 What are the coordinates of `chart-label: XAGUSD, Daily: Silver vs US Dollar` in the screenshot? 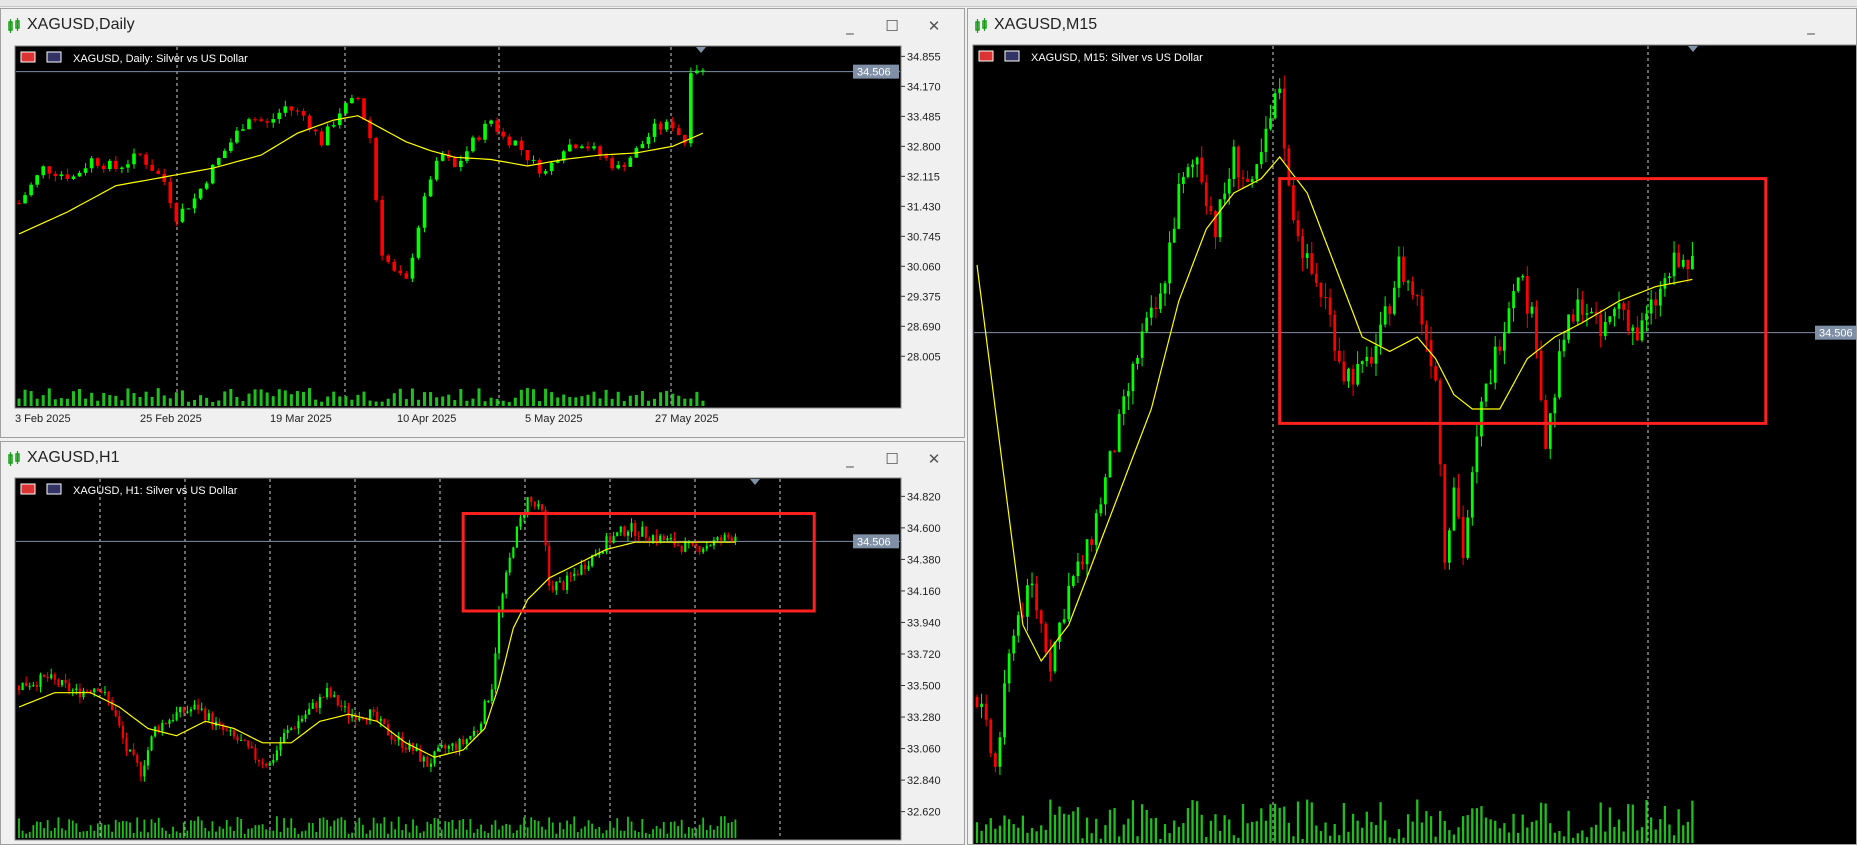 It's located at (160, 59).